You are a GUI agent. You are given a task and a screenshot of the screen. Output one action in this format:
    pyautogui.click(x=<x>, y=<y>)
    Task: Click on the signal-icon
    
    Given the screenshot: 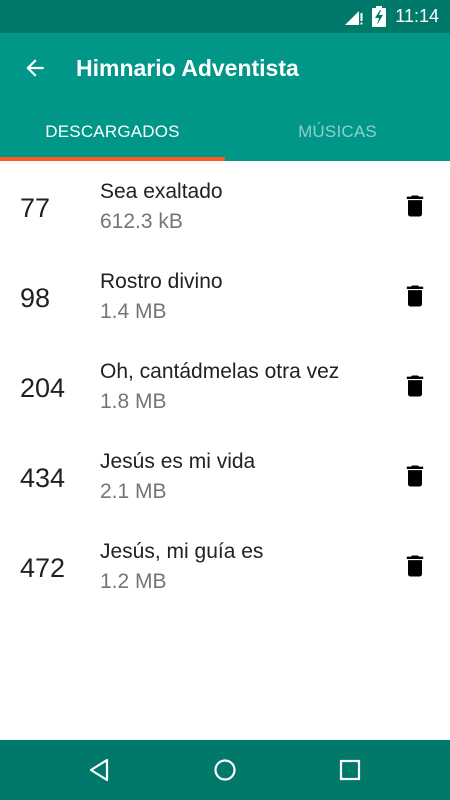 What is the action you would take?
    pyautogui.click(x=354, y=18)
    